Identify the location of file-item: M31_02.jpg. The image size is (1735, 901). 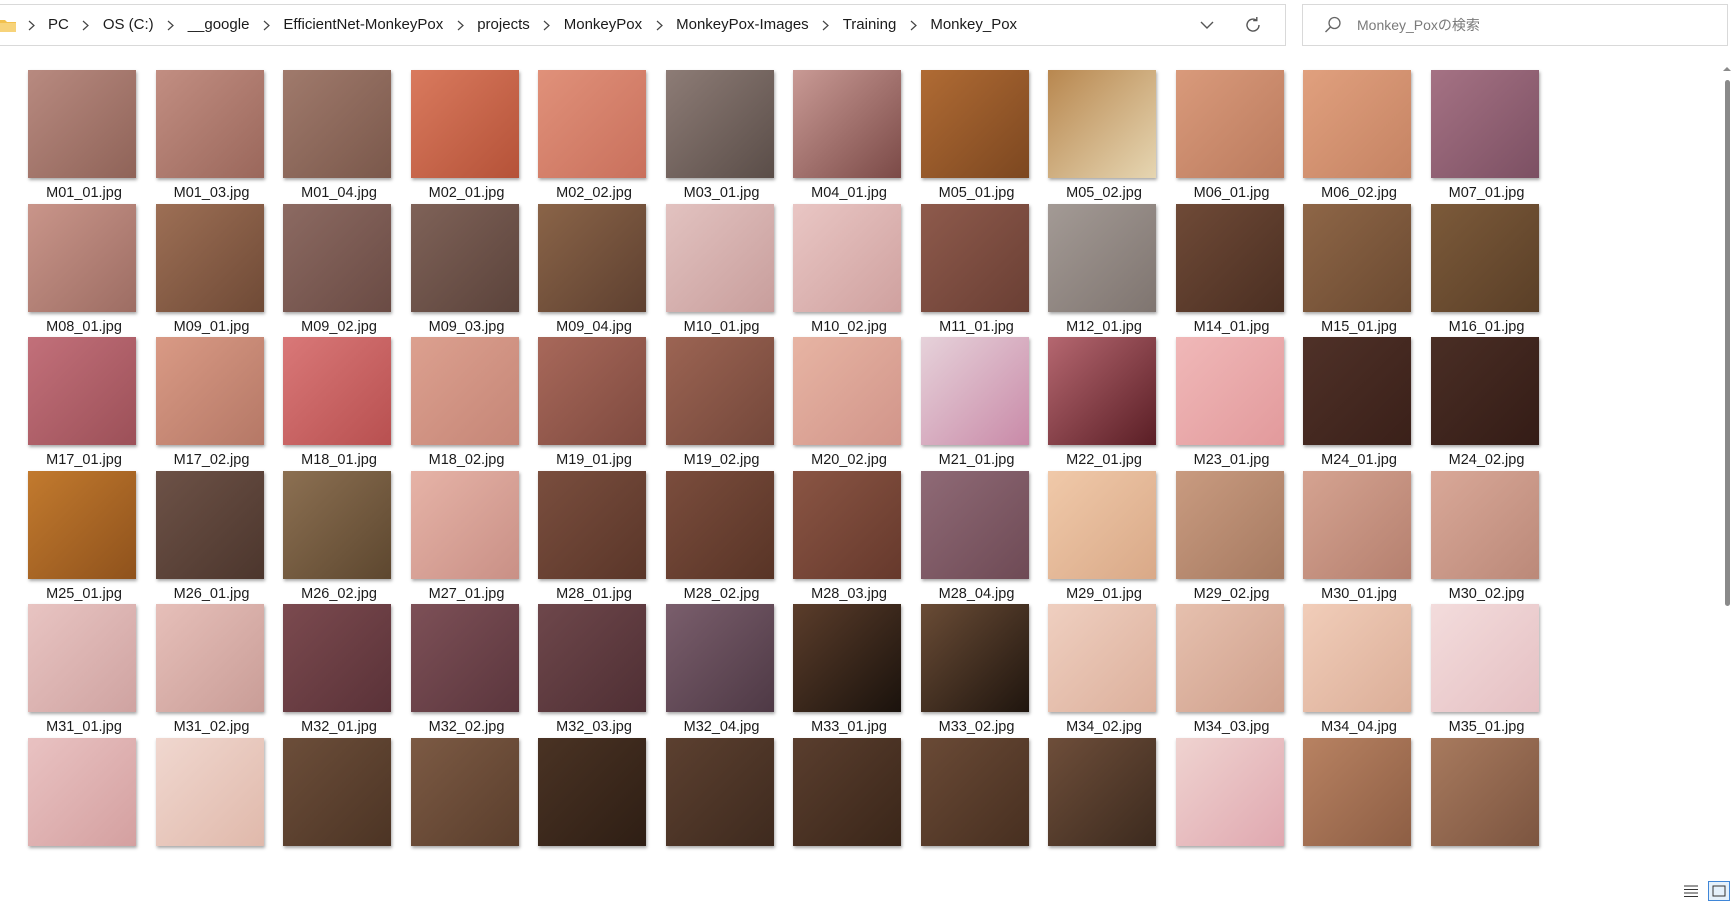
(194, 660).